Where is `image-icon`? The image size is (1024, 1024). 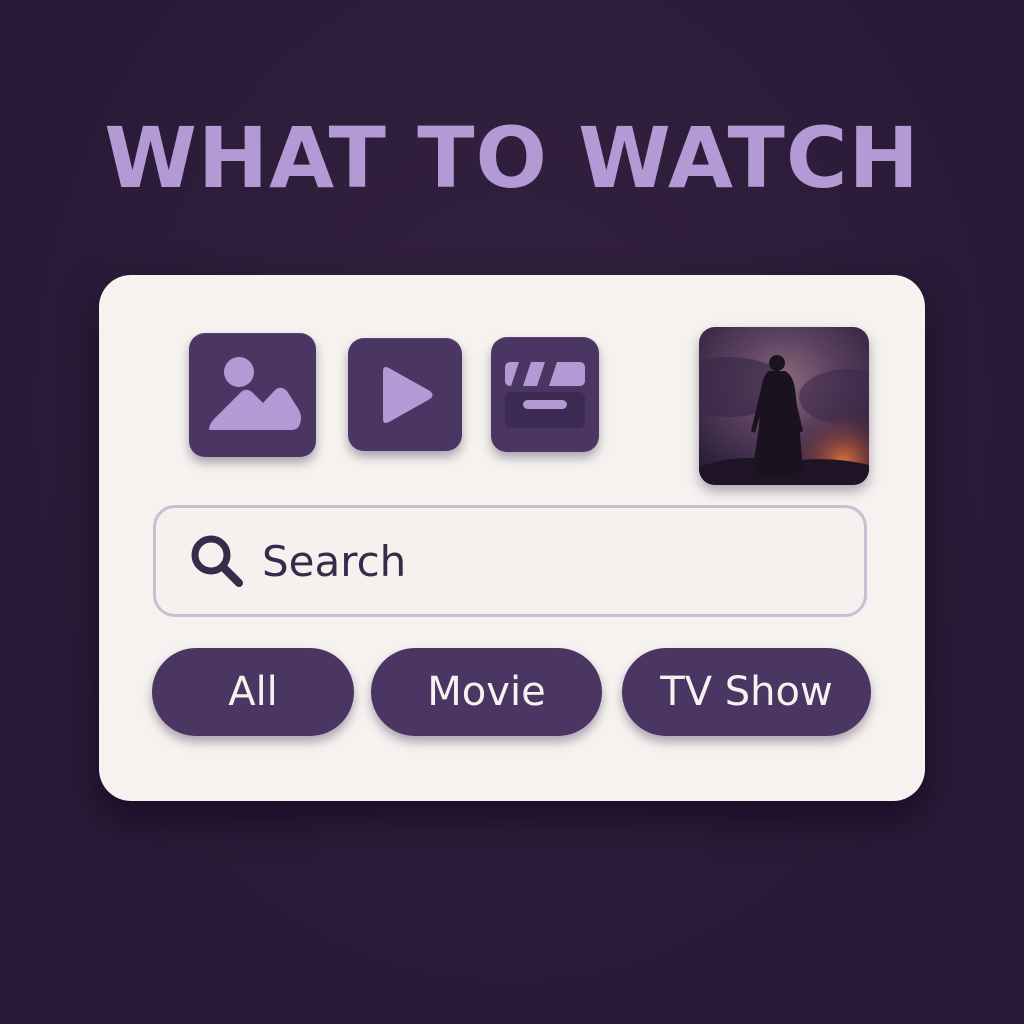
image-icon is located at coordinates (254, 393).